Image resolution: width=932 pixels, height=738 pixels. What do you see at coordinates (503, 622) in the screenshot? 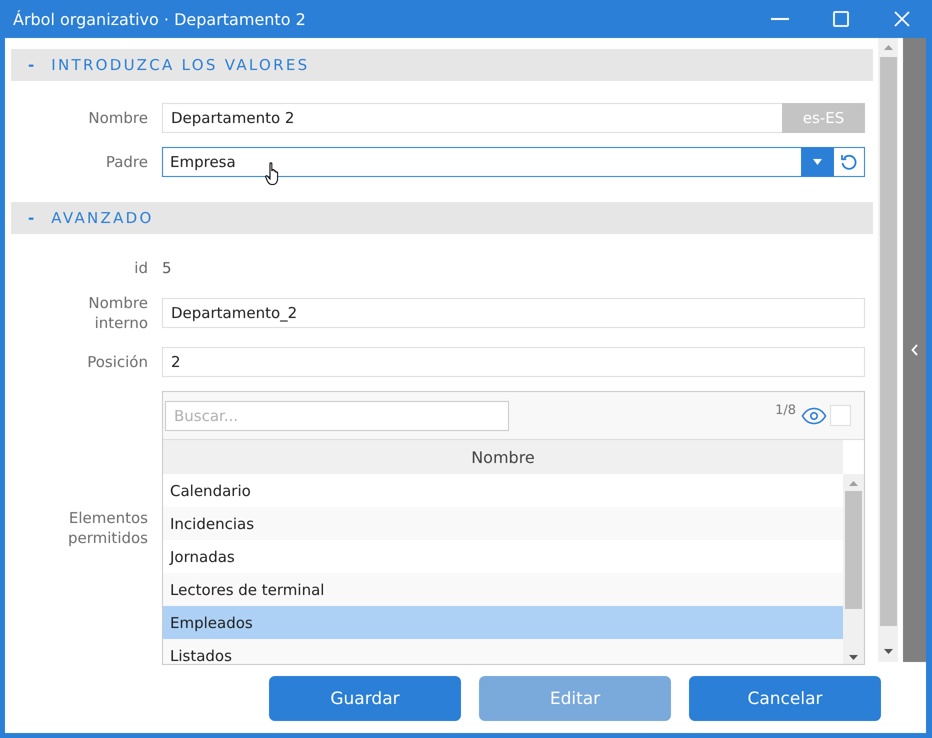
I see `list-row: Empleados` at bounding box center [503, 622].